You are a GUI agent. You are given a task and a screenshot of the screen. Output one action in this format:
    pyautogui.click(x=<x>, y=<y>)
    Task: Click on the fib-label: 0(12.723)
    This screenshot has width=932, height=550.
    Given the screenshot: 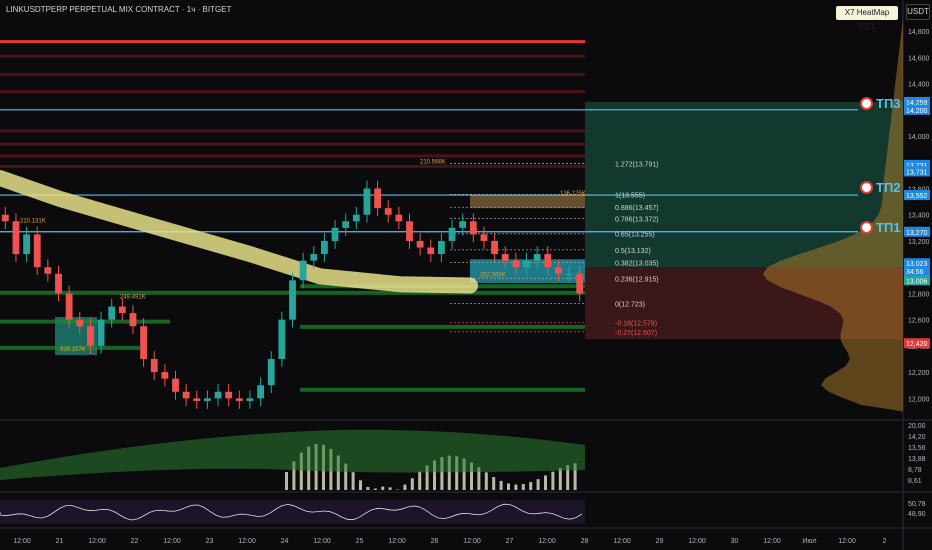 What is the action you would take?
    pyautogui.click(x=630, y=305)
    